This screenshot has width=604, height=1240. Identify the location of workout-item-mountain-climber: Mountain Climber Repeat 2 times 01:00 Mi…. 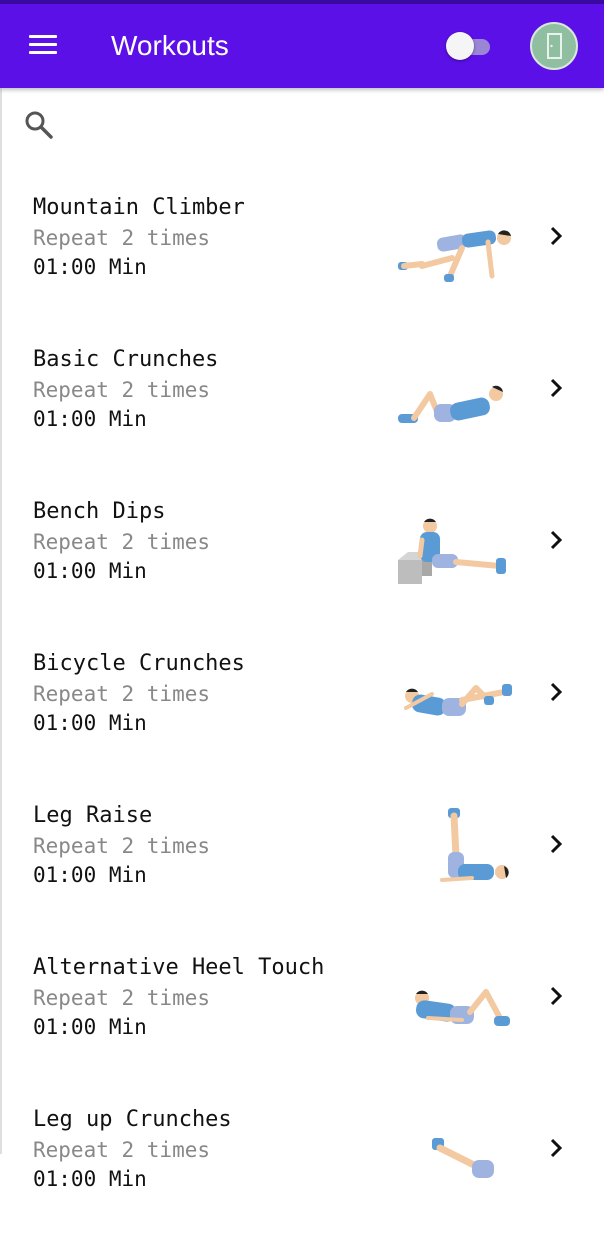
(302, 252).